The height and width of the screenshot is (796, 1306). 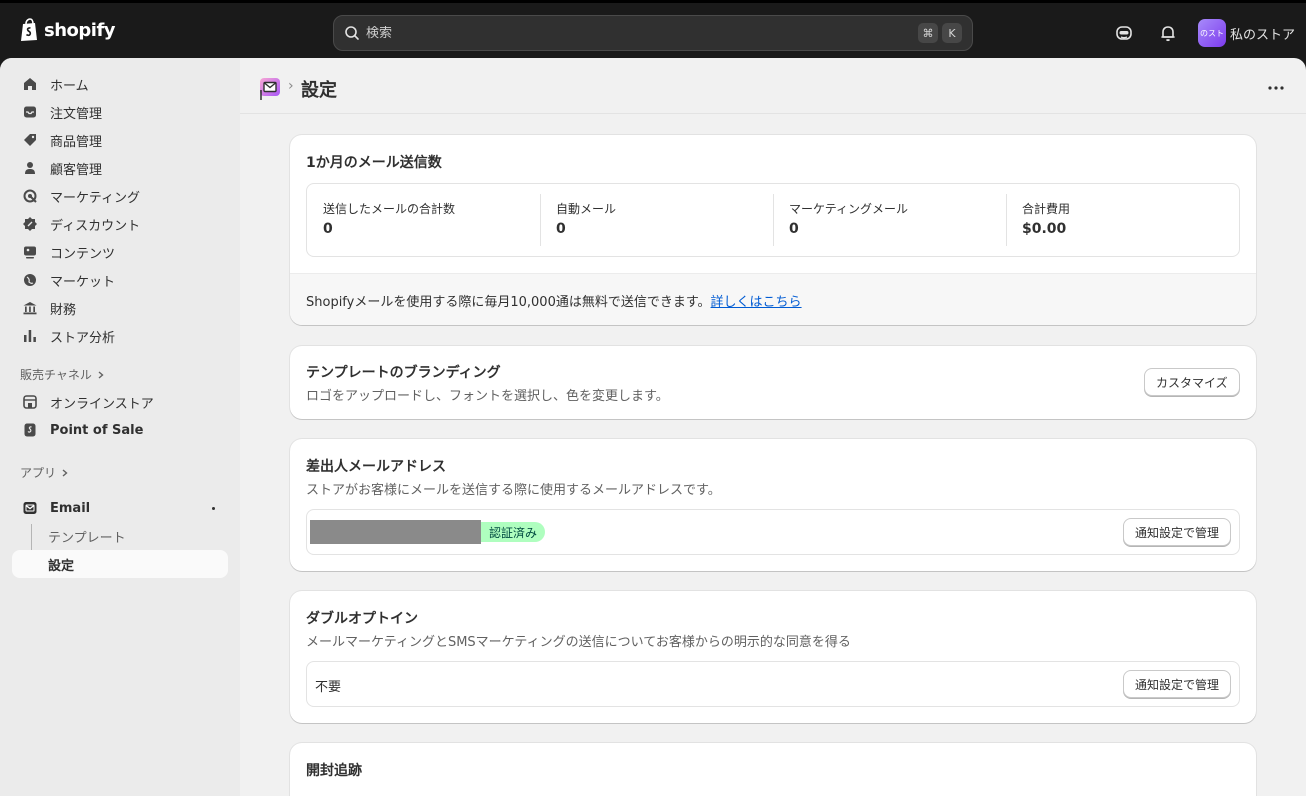 I want to click on sales-channels-header: 販売チャネル, so click(x=63, y=374).